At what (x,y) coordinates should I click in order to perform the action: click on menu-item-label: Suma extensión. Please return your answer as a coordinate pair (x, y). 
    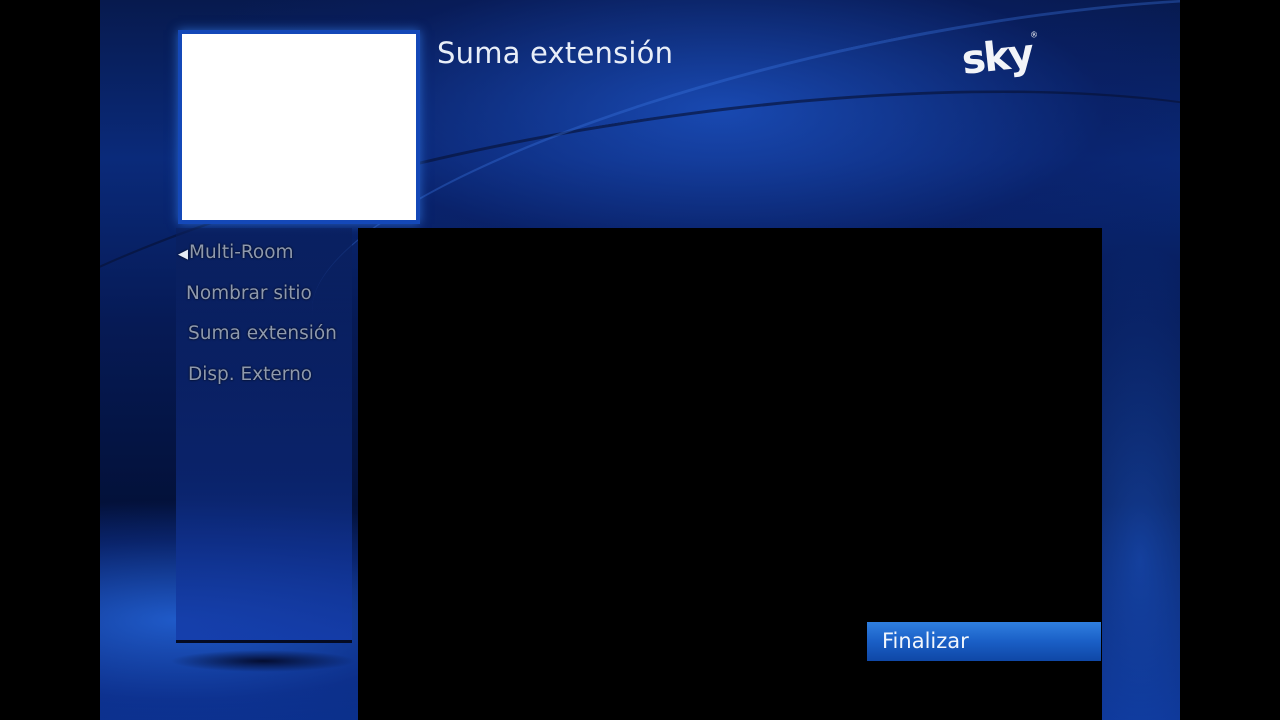
    Looking at the image, I should click on (262, 333).